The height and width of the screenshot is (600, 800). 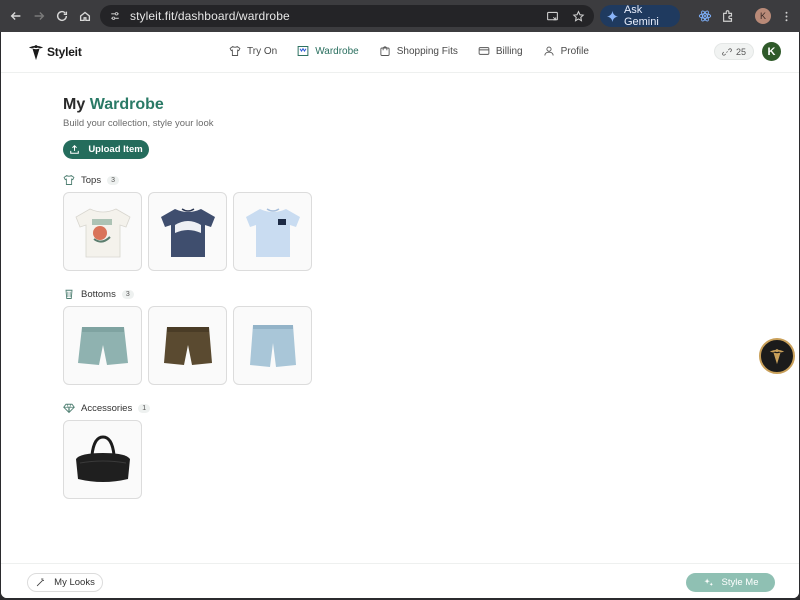 What do you see at coordinates (74, 582) in the screenshot?
I see `my-looks-label: My Looks` at bounding box center [74, 582].